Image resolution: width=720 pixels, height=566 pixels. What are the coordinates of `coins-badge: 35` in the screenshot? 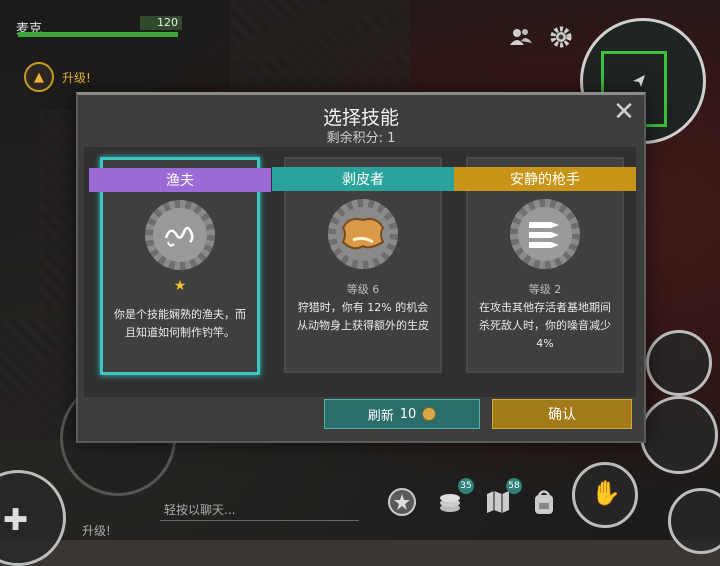 It's located at (466, 486).